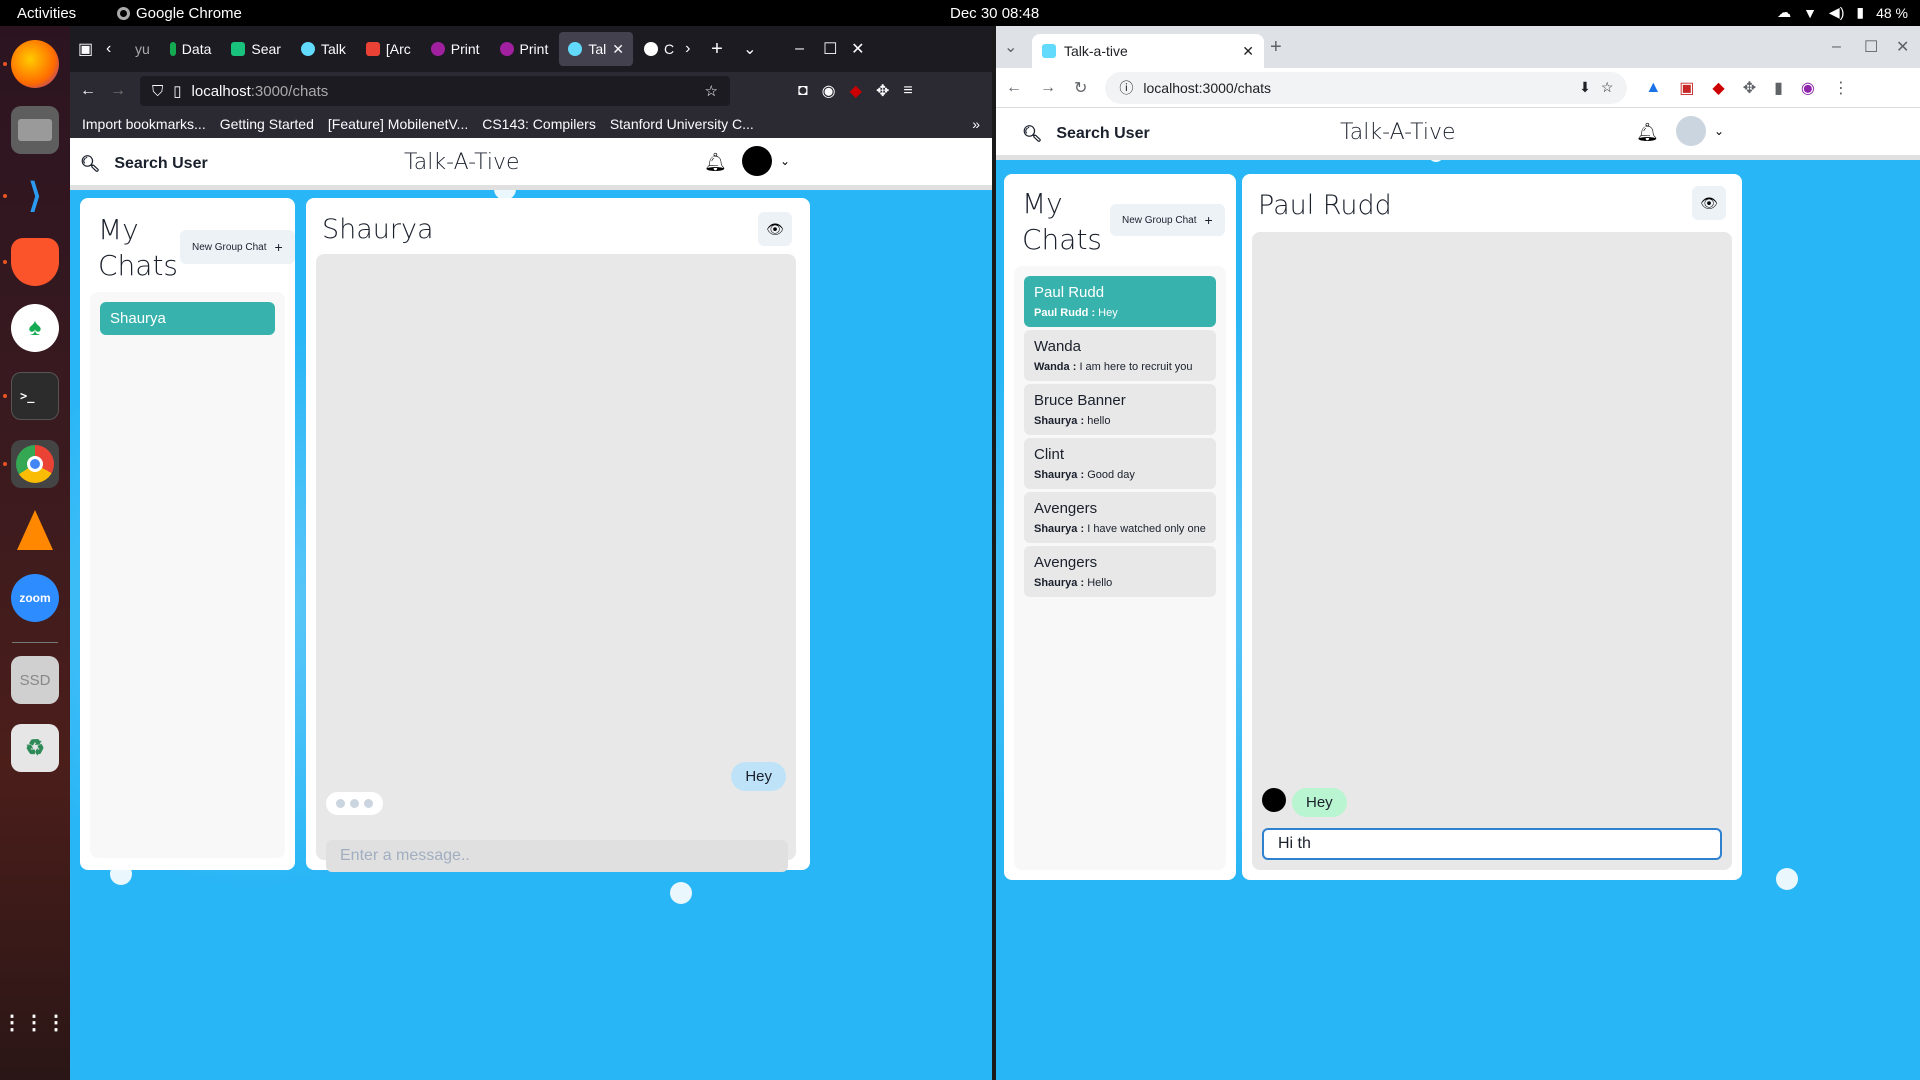  What do you see at coordinates (323, 49) in the screenshot?
I see `tab: Talk` at bounding box center [323, 49].